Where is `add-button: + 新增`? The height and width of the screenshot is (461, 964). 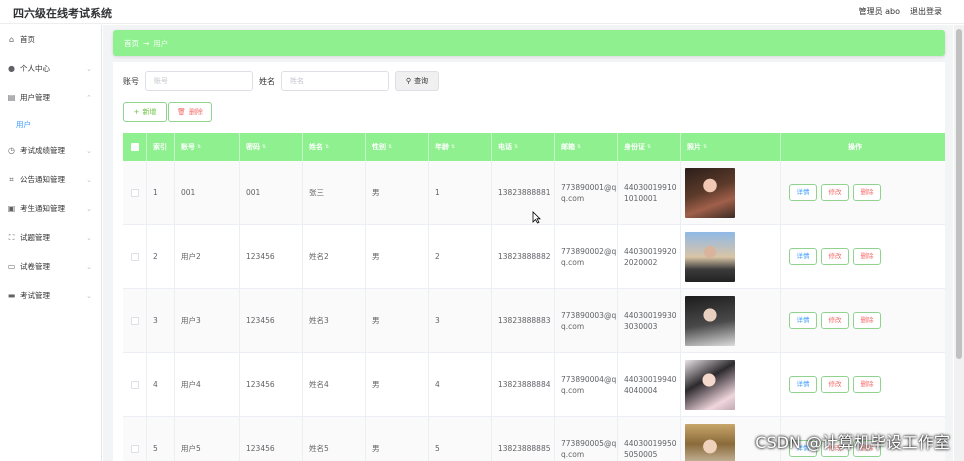 add-button: + 新增 is located at coordinates (145, 112).